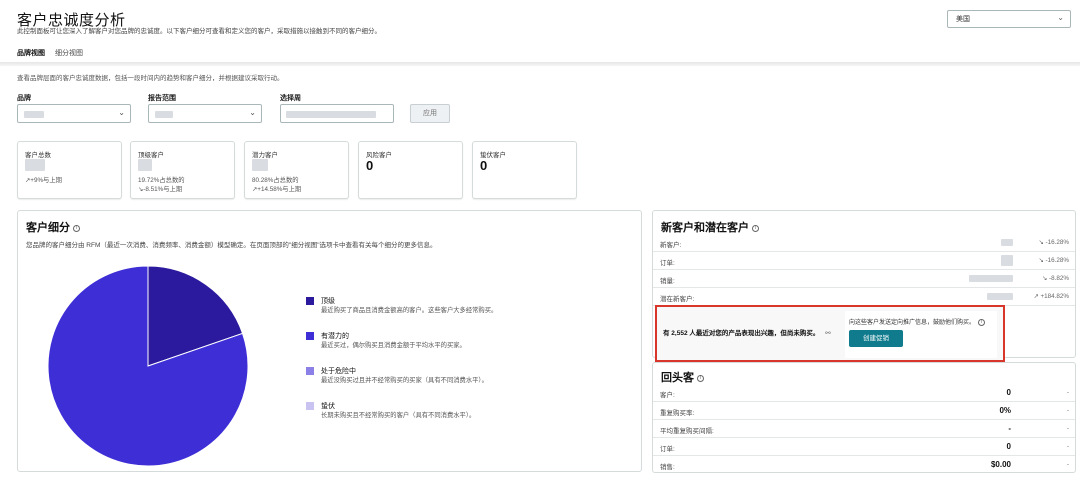  What do you see at coordinates (48, 228) in the screenshot?
I see `segments-title-text: 客户细分` at bounding box center [48, 228].